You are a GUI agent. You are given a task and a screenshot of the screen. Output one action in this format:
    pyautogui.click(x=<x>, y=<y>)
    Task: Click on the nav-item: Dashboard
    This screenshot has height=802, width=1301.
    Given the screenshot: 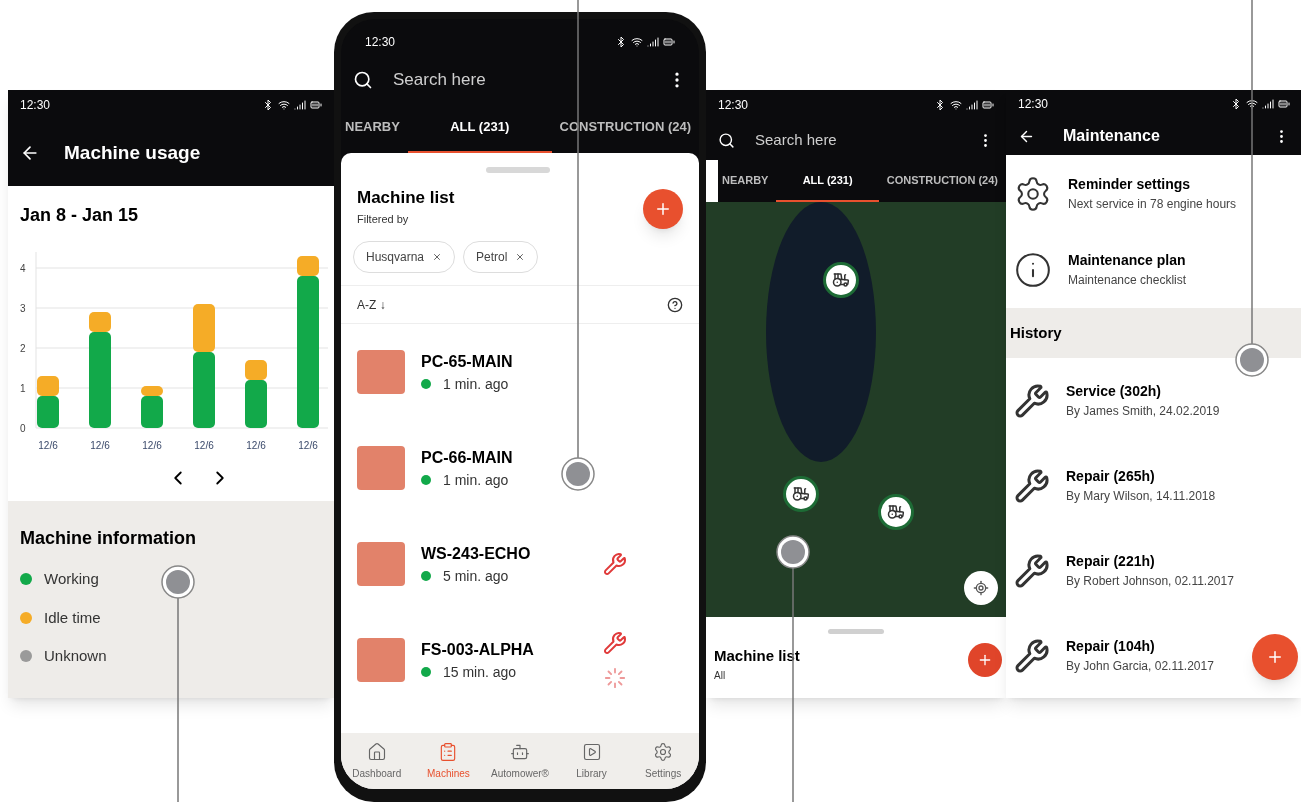 What is the action you would take?
    pyautogui.click(x=377, y=761)
    